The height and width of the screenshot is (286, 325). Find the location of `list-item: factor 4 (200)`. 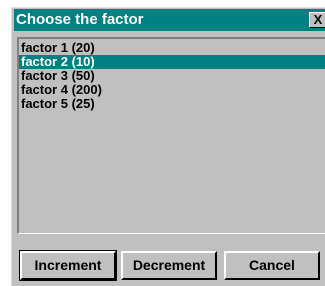

list-item: factor 4 (200) is located at coordinates (172, 90).